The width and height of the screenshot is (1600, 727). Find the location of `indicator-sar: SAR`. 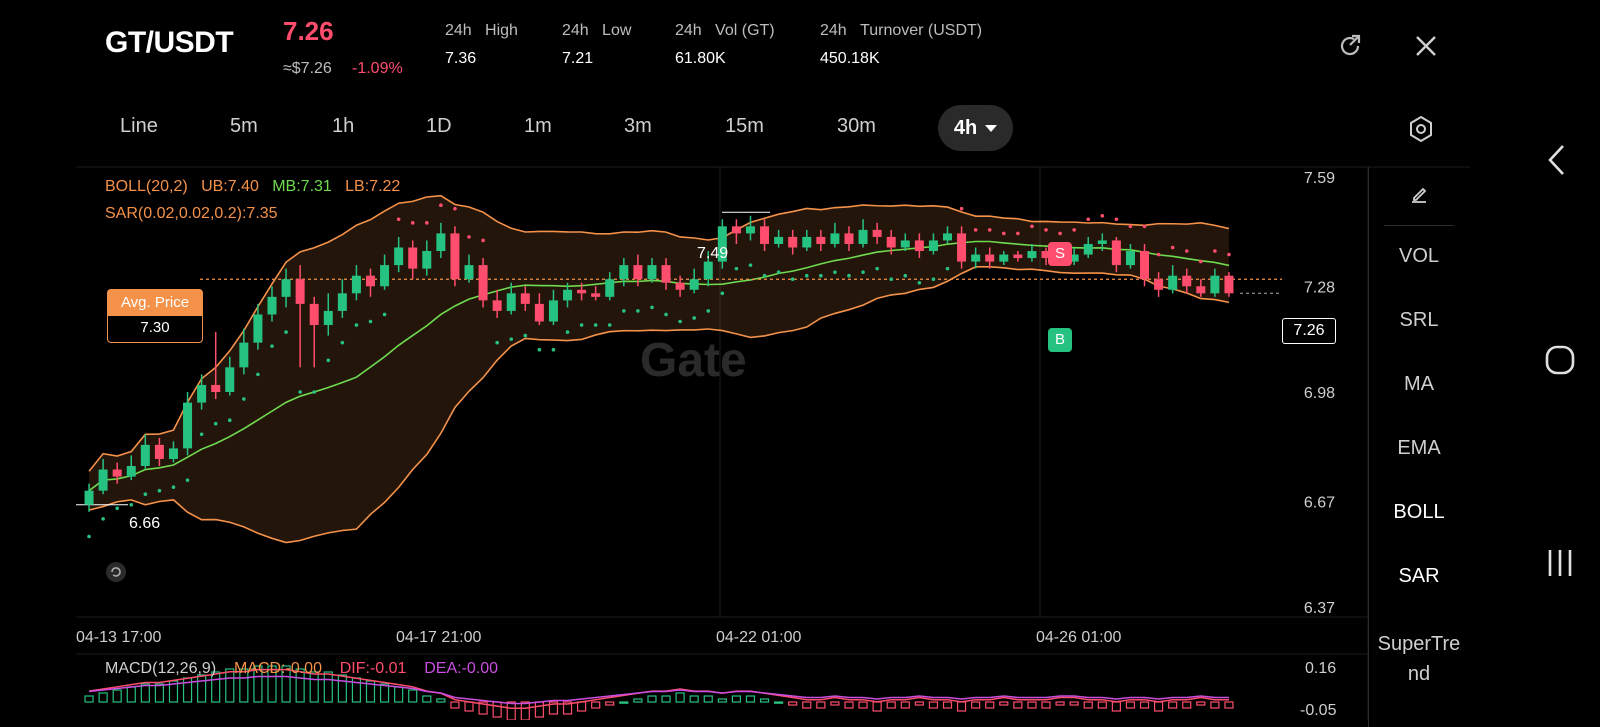

indicator-sar: SAR is located at coordinates (1419, 576).